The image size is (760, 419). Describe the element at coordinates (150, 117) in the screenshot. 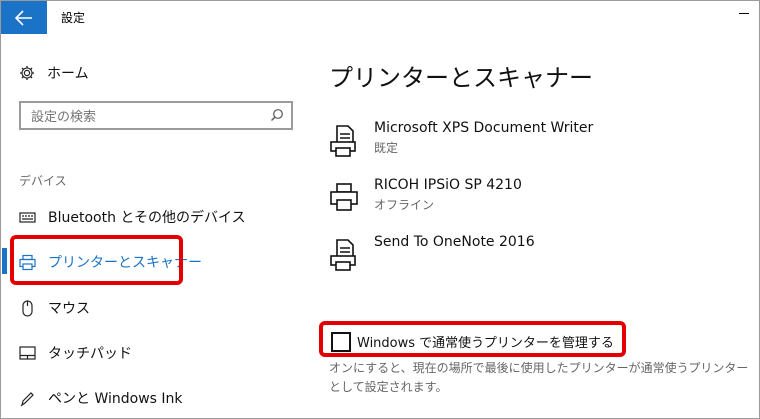

I see `search-input` at that location.